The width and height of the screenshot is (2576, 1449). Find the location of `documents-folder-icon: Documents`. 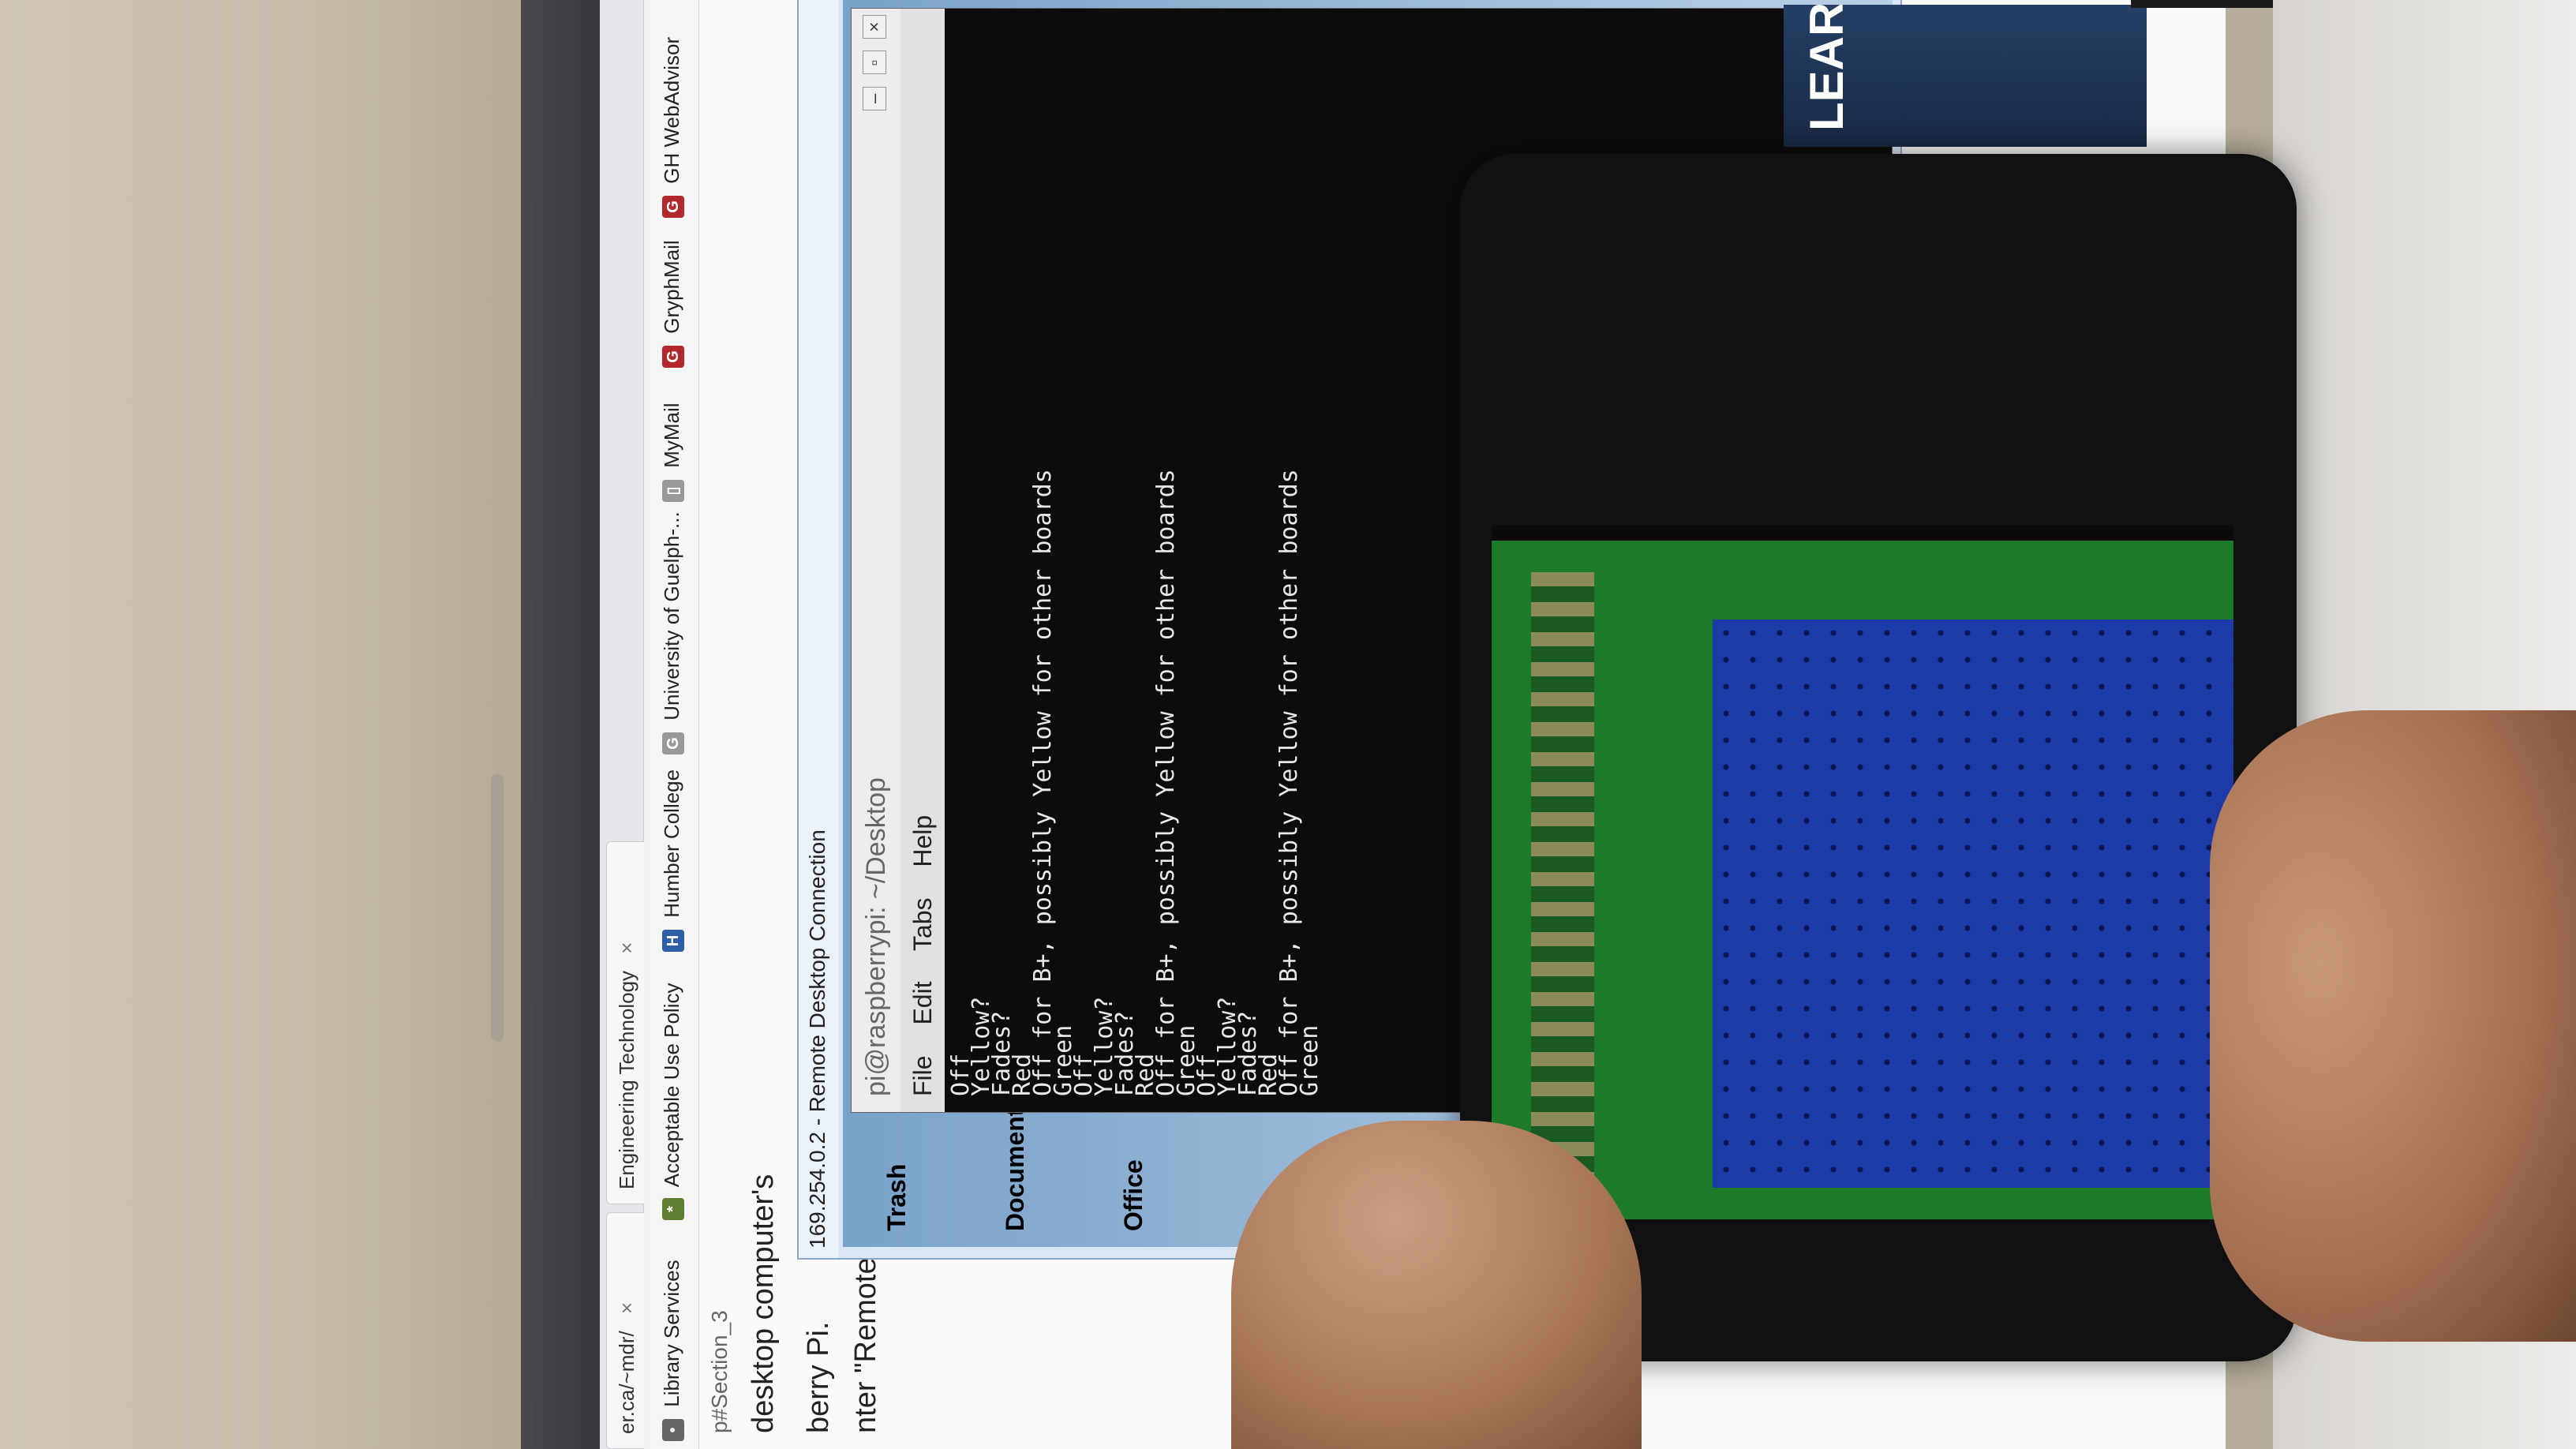

documents-folder-icon: Documents is located at coordinates (1015, 1162).